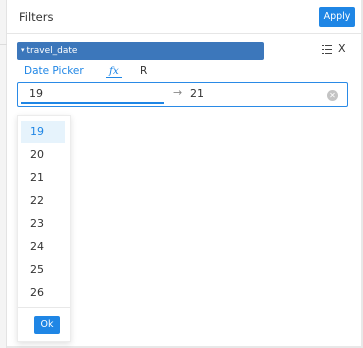 This screenshot has height=348, width=363. What do you see at coordinates (143, 71) in the screenshot?
I see `tab-r: R` at bounding box center [143, 71].